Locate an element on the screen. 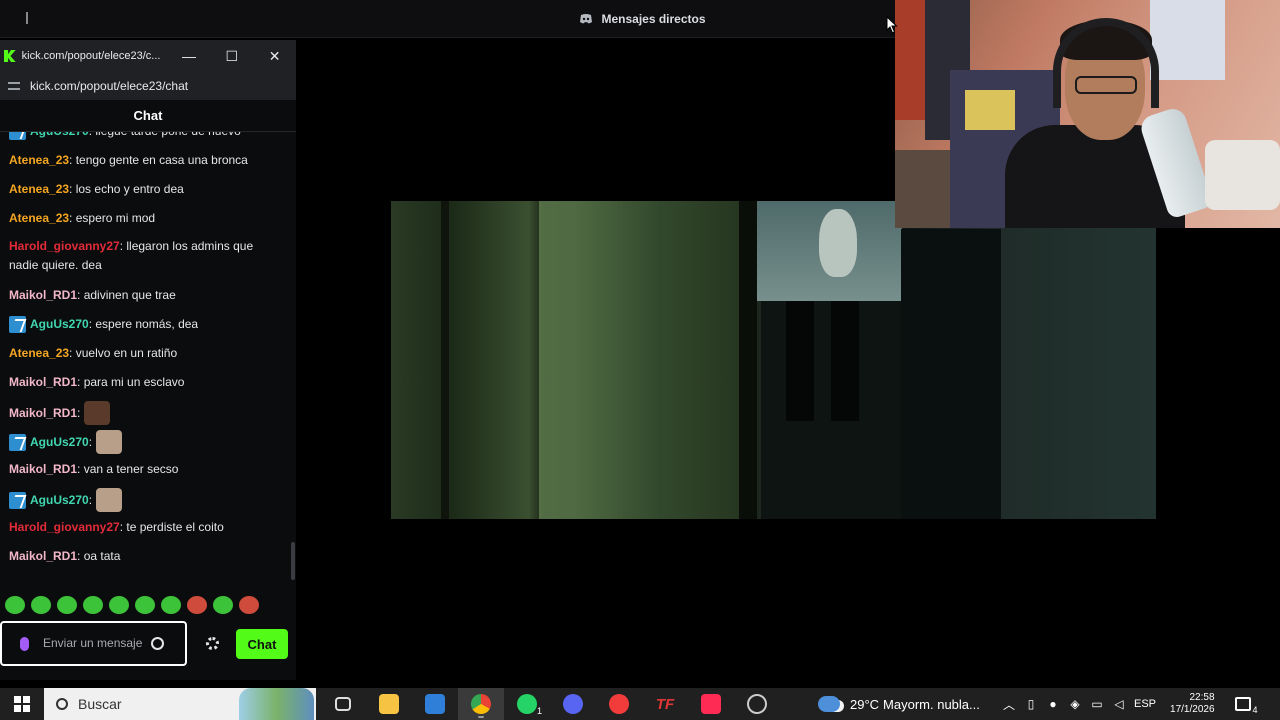 The image size is (1280, 720). close-button: ✕ is located at coordinates (274, 56).